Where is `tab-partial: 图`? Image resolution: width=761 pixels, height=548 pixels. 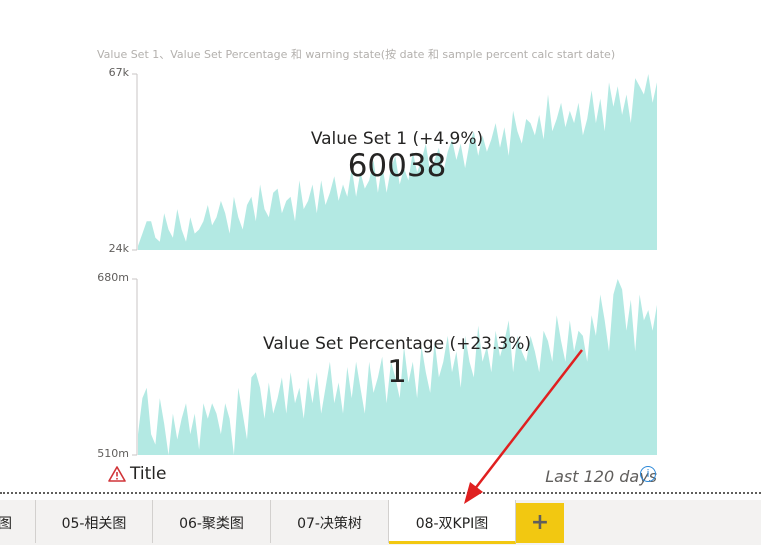
tab-partial: 图 is located at coordinates (18, 521).